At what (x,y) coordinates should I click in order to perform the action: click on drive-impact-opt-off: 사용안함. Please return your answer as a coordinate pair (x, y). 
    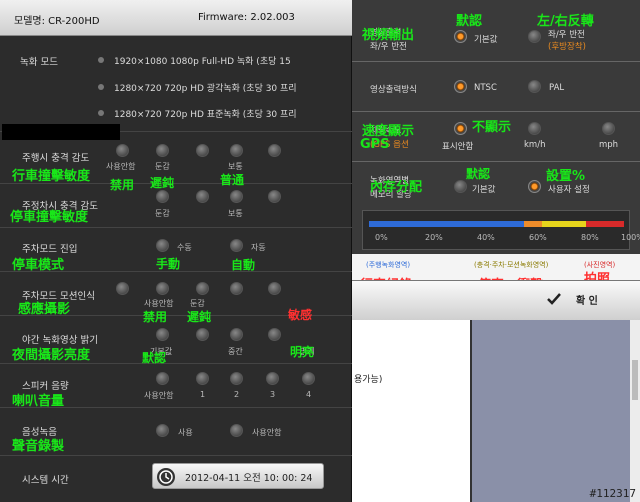
    Looking at the image, I should click on (121, 166).